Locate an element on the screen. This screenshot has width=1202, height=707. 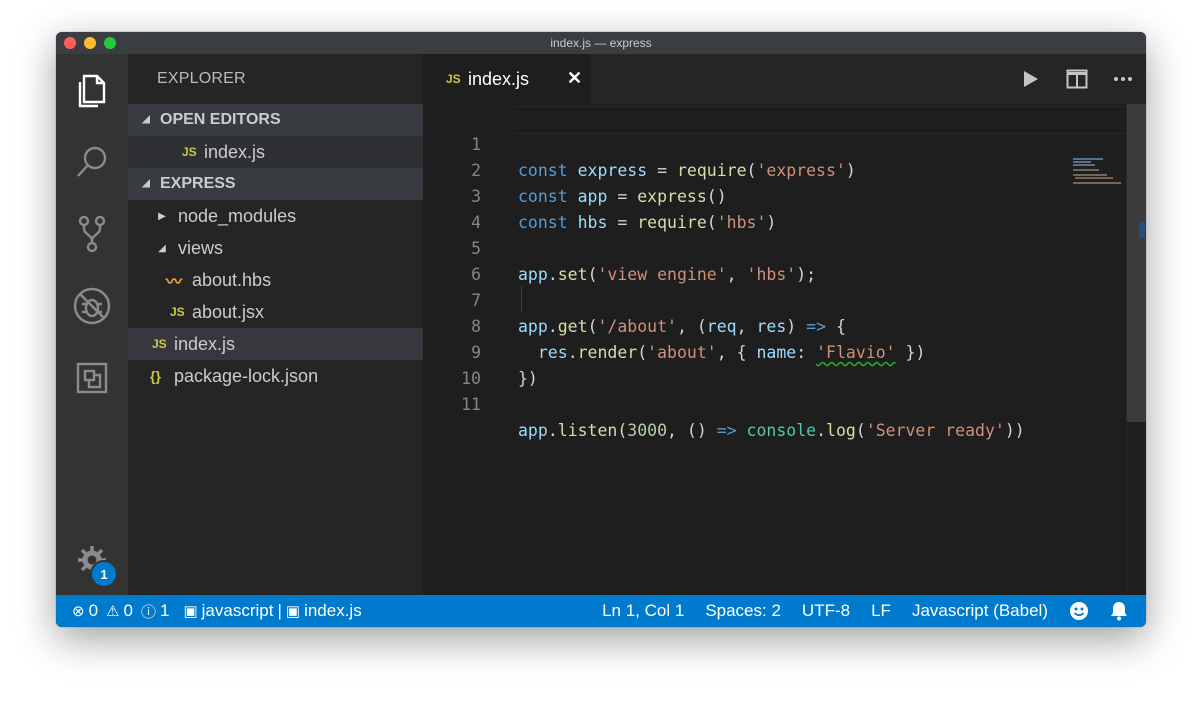
activity-bar: 1 is located at coordinates (92, 324).